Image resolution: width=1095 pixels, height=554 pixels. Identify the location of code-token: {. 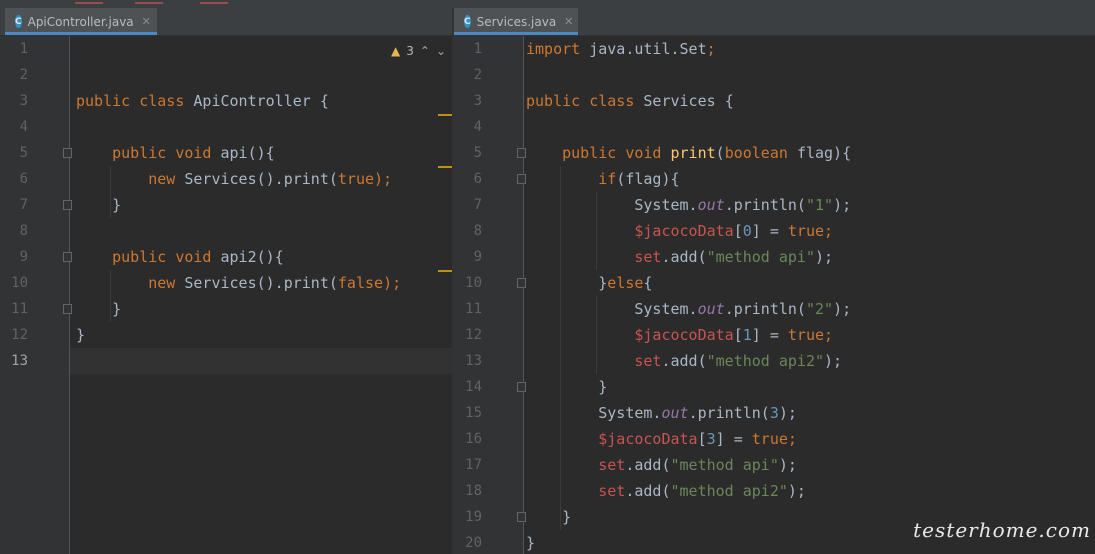
(324, 101).